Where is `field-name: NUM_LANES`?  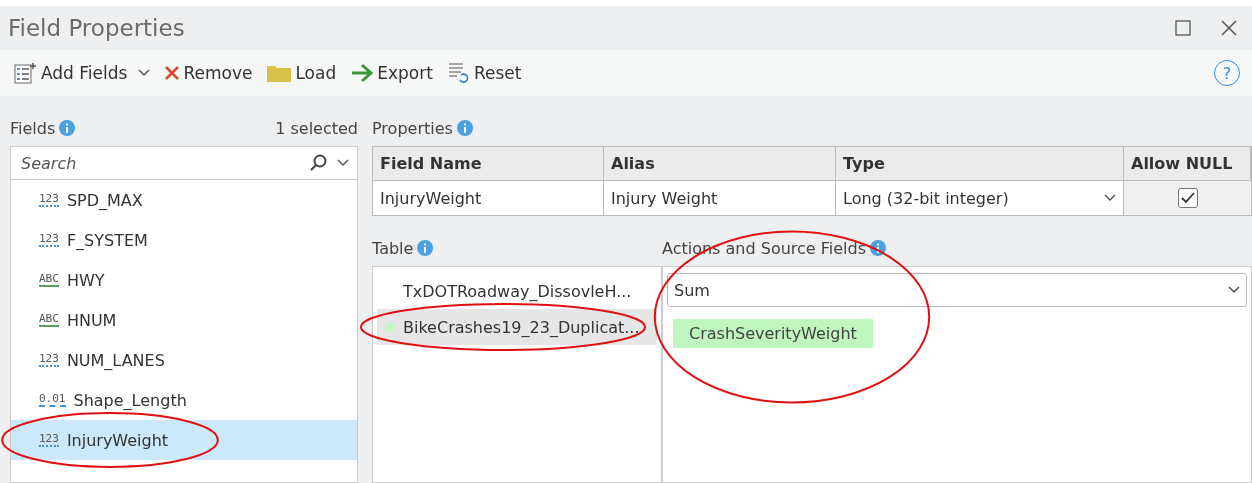
field-name: NUM_LANES is located at coordinates (115, 360).